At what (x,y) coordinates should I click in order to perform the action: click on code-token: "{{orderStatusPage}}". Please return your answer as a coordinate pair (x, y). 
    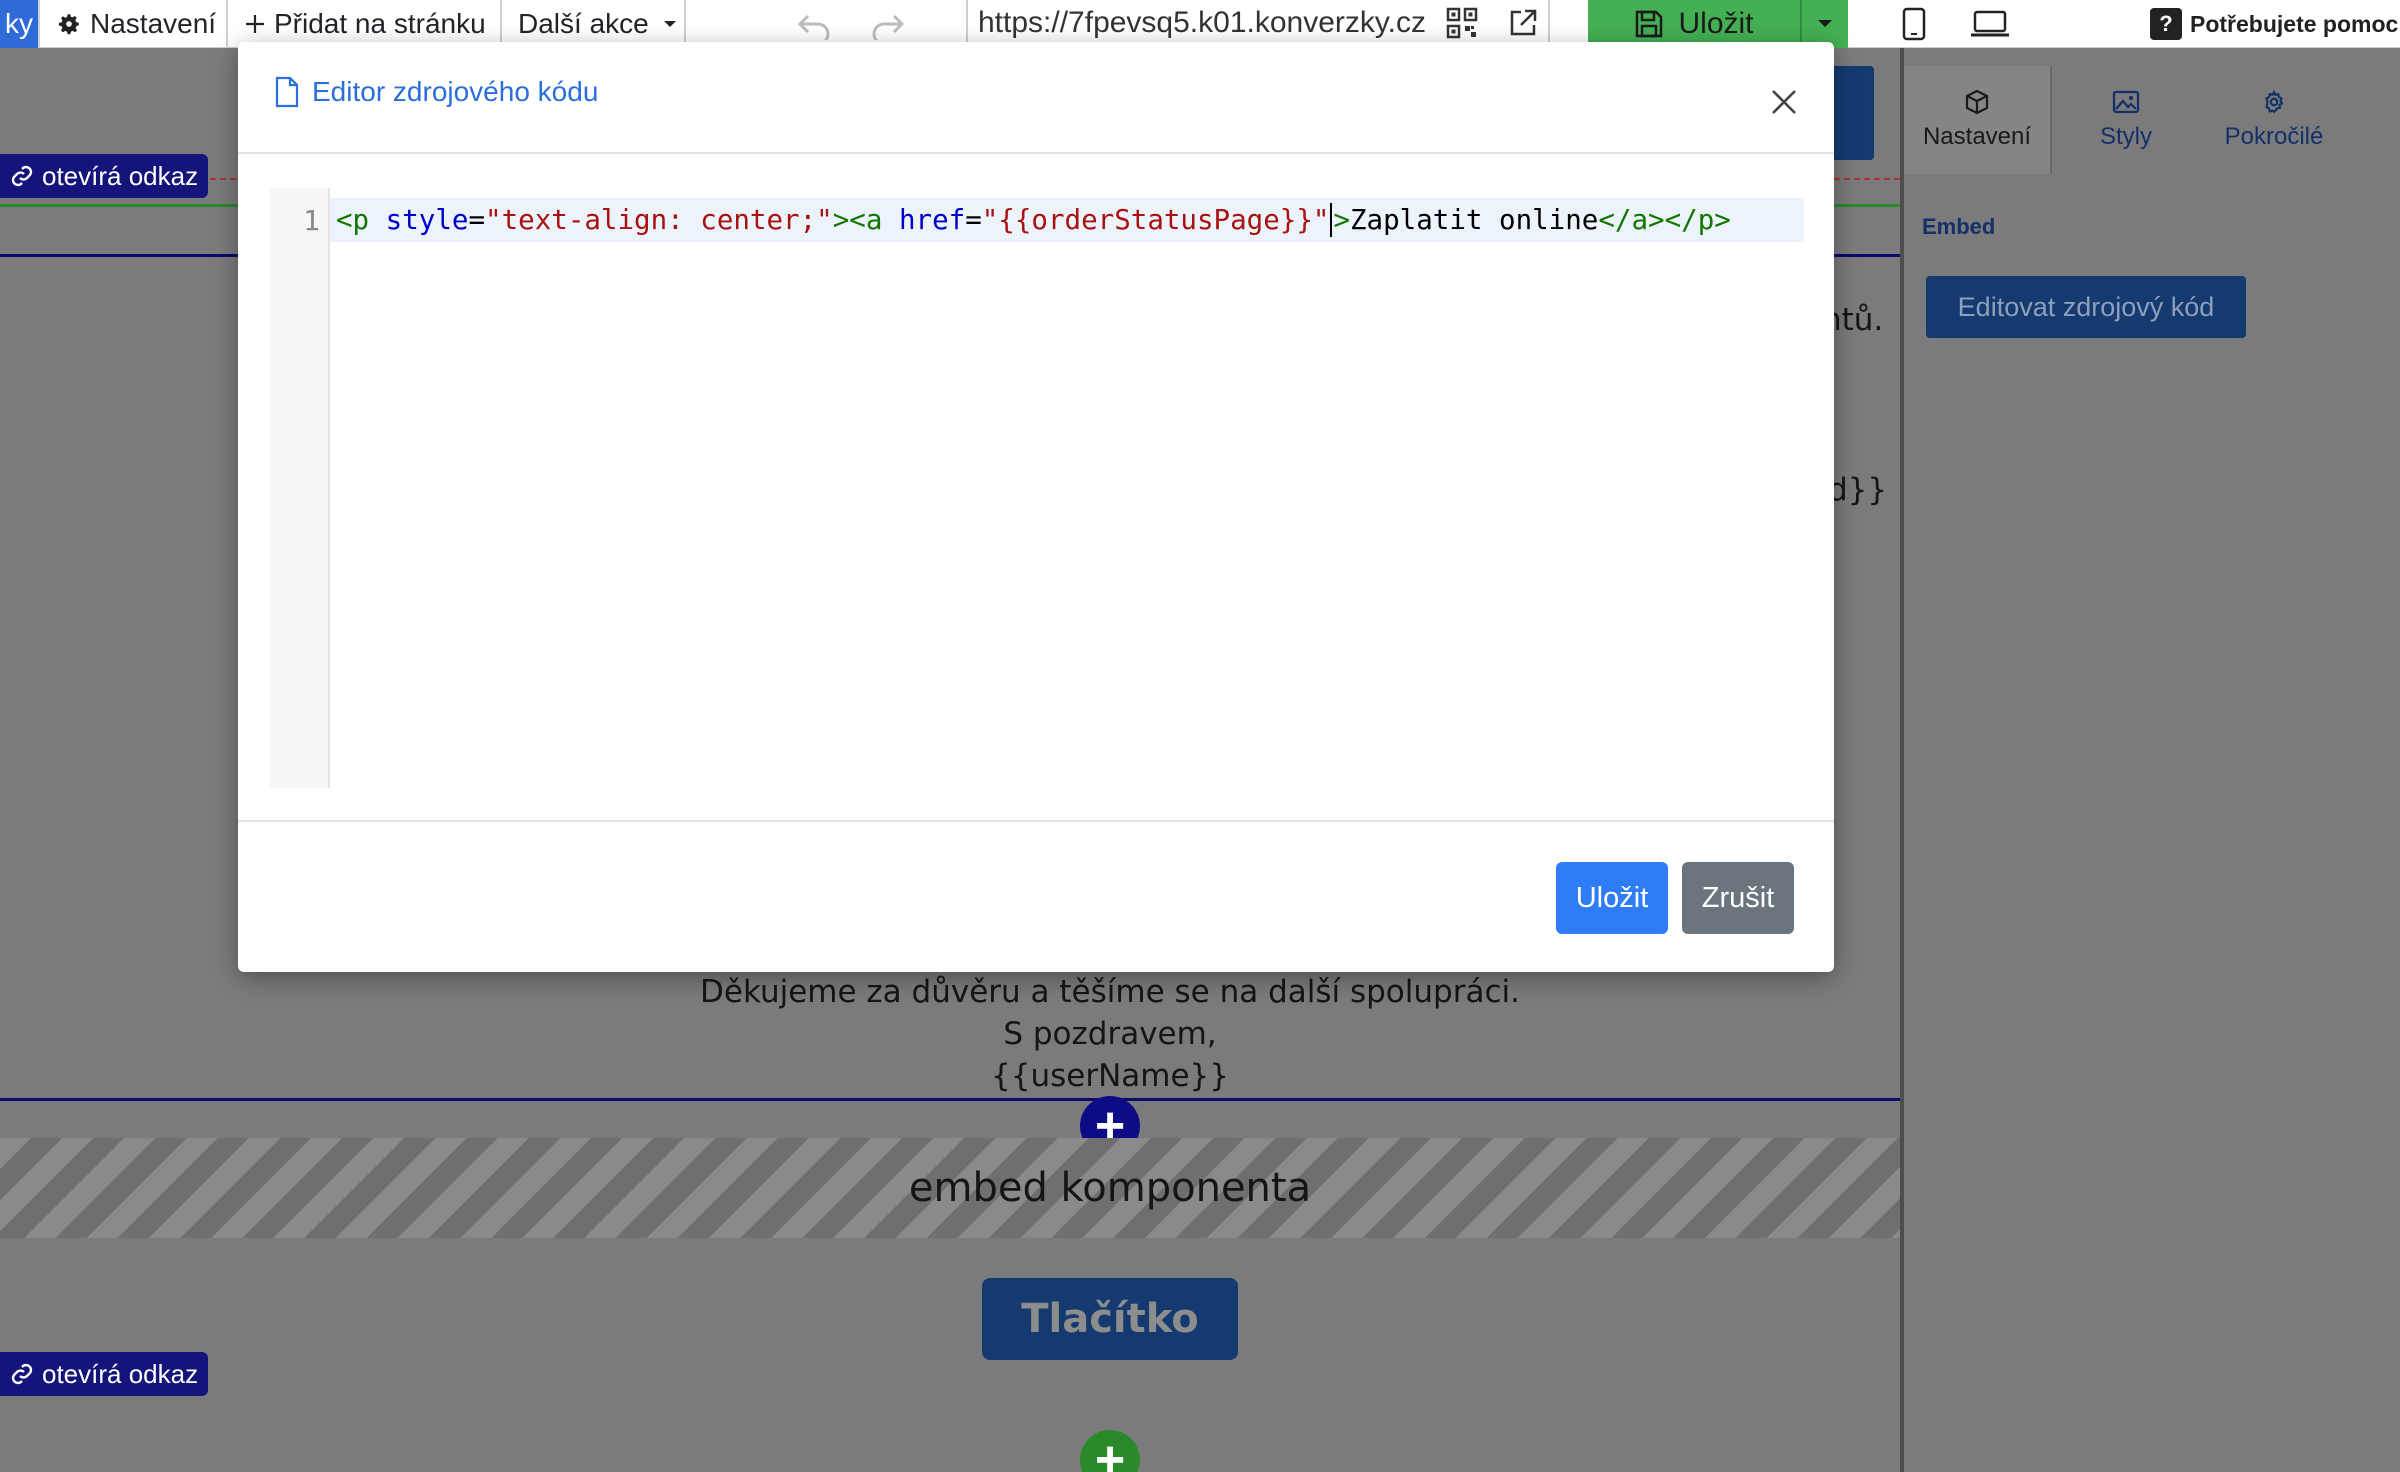
    Looking at the image, I should click on (1155, 220).